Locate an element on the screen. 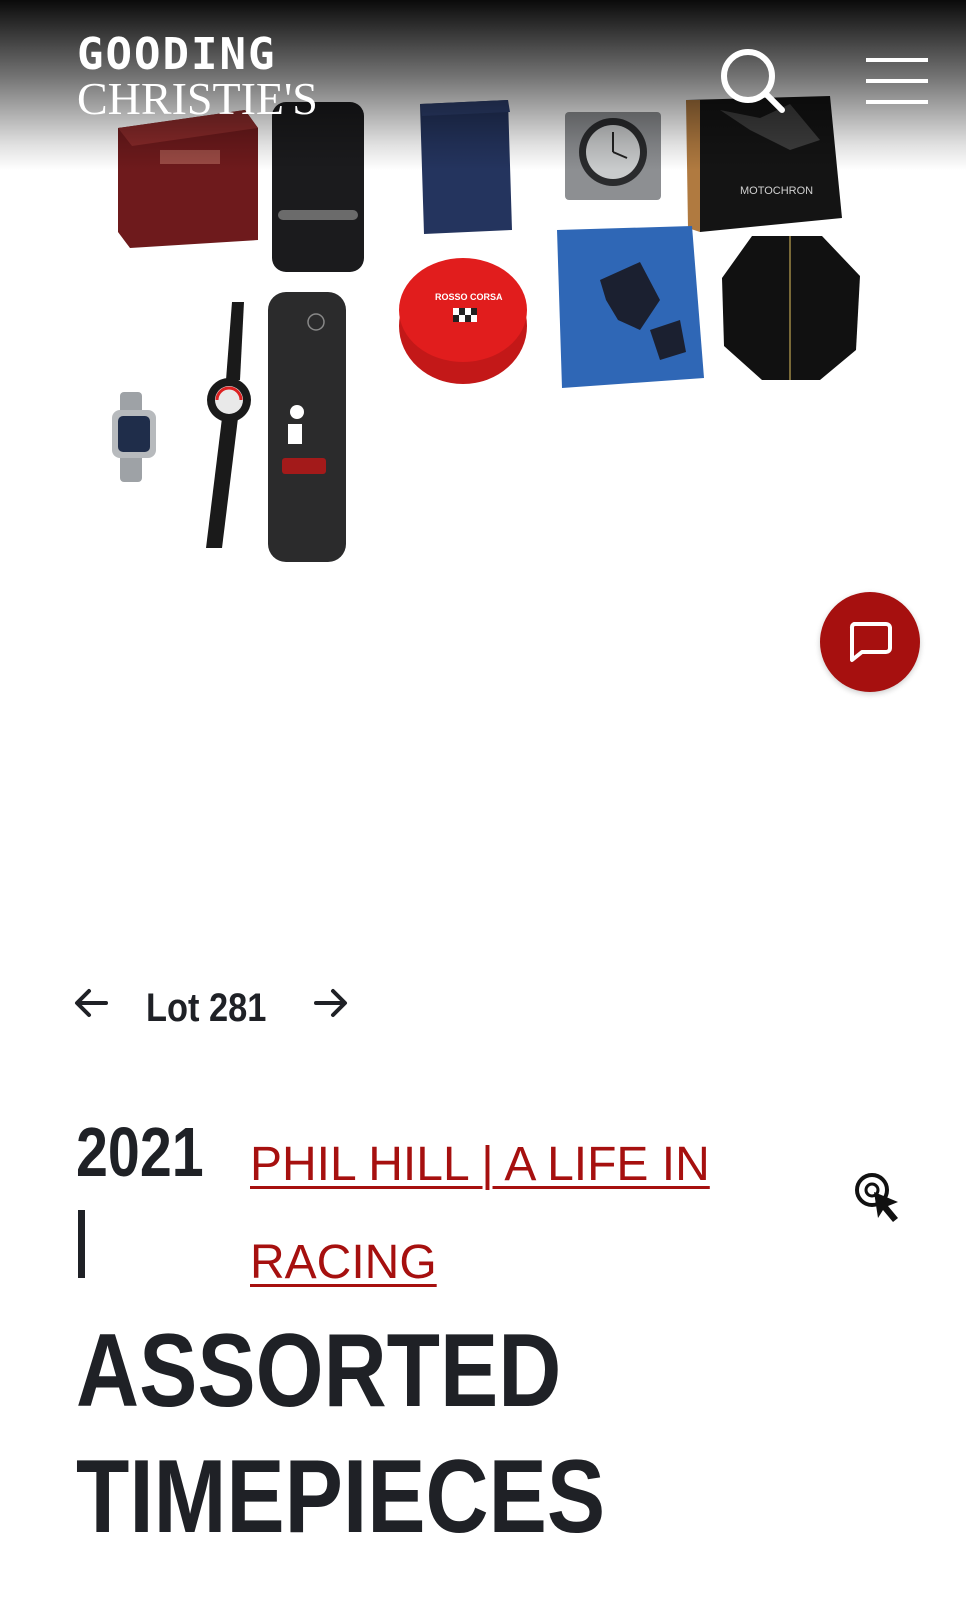 This screenshot has height=1600, width=966. blue-box is located at coordinates (630, 307).